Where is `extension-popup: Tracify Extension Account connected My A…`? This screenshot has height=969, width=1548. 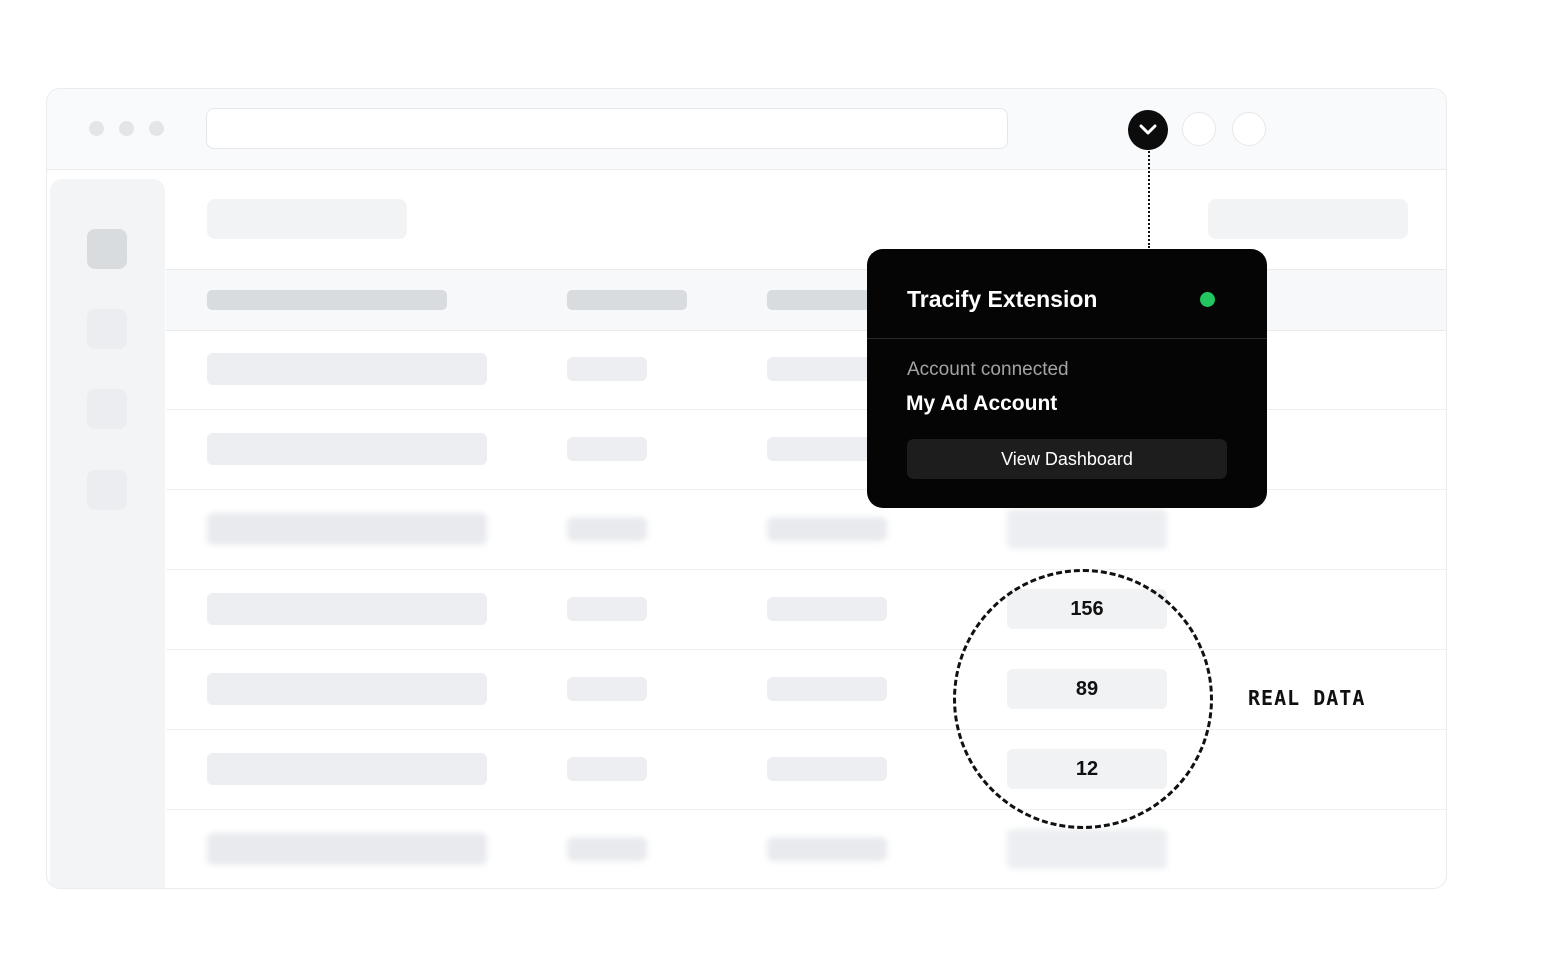
extension-popup: Tracify Extension Account connected My A… is located at coordinates (1067, 378).